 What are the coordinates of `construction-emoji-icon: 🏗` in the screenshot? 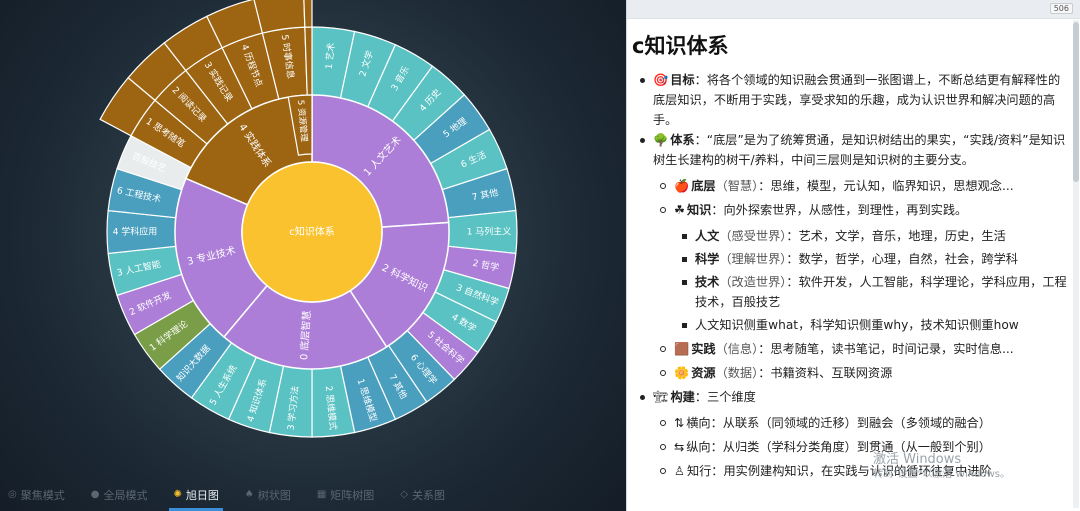 It's located at (661, 397).